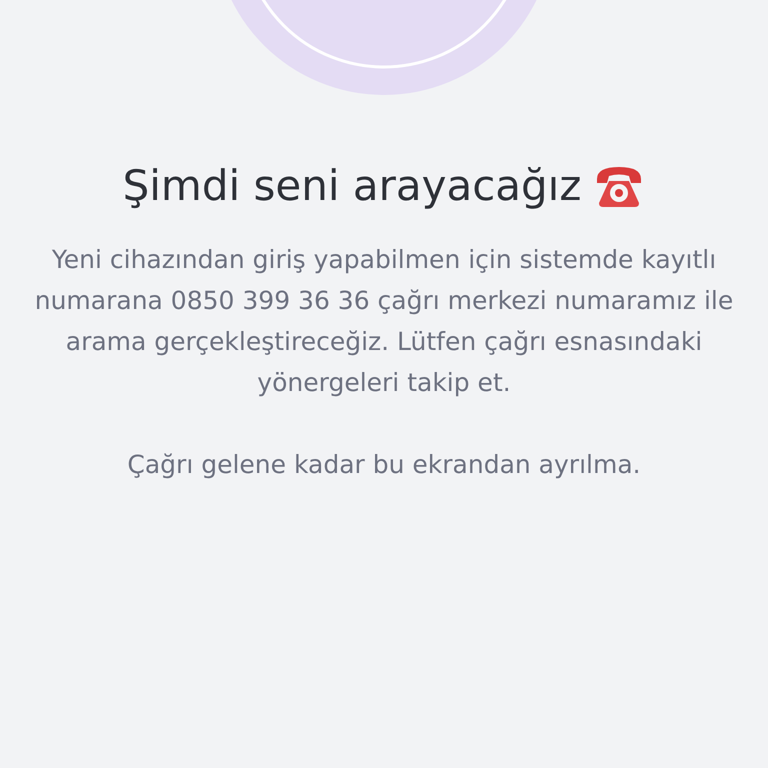 Image resolution: width=768 pixels, height=768 pixels. I want to click on warning-text: Çağrı gelene kadar bu ekrandan ayrılma., so click(384, 464).